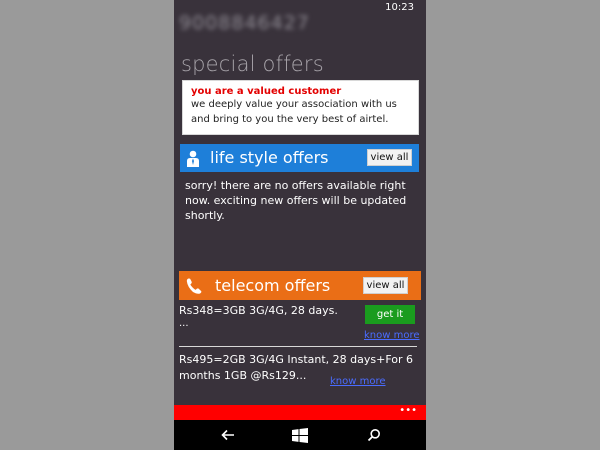 The width and height of the screenshot is (600, 450). I want to click on offer-2-know-more-link: know more, so click(358, 381).